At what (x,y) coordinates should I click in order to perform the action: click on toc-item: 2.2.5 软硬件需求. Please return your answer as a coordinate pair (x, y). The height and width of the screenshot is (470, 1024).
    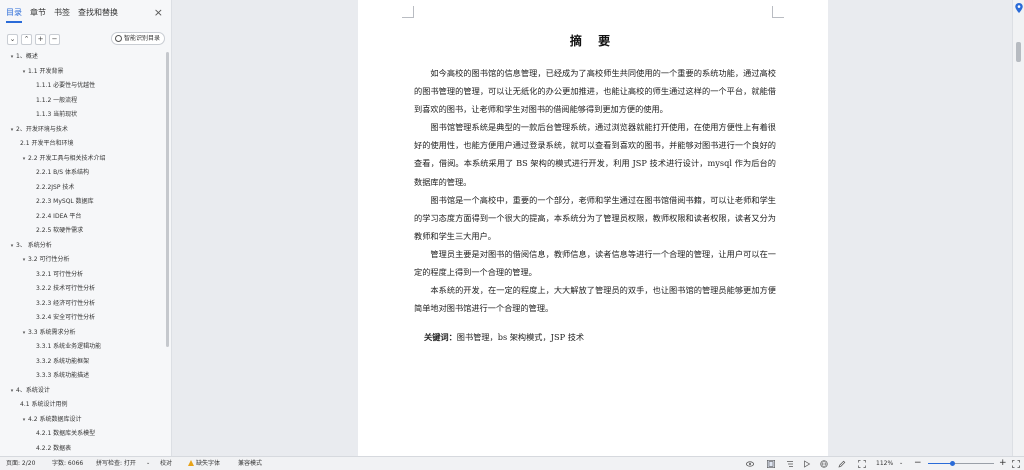
    Looking at the image, I should click on (83, 231).